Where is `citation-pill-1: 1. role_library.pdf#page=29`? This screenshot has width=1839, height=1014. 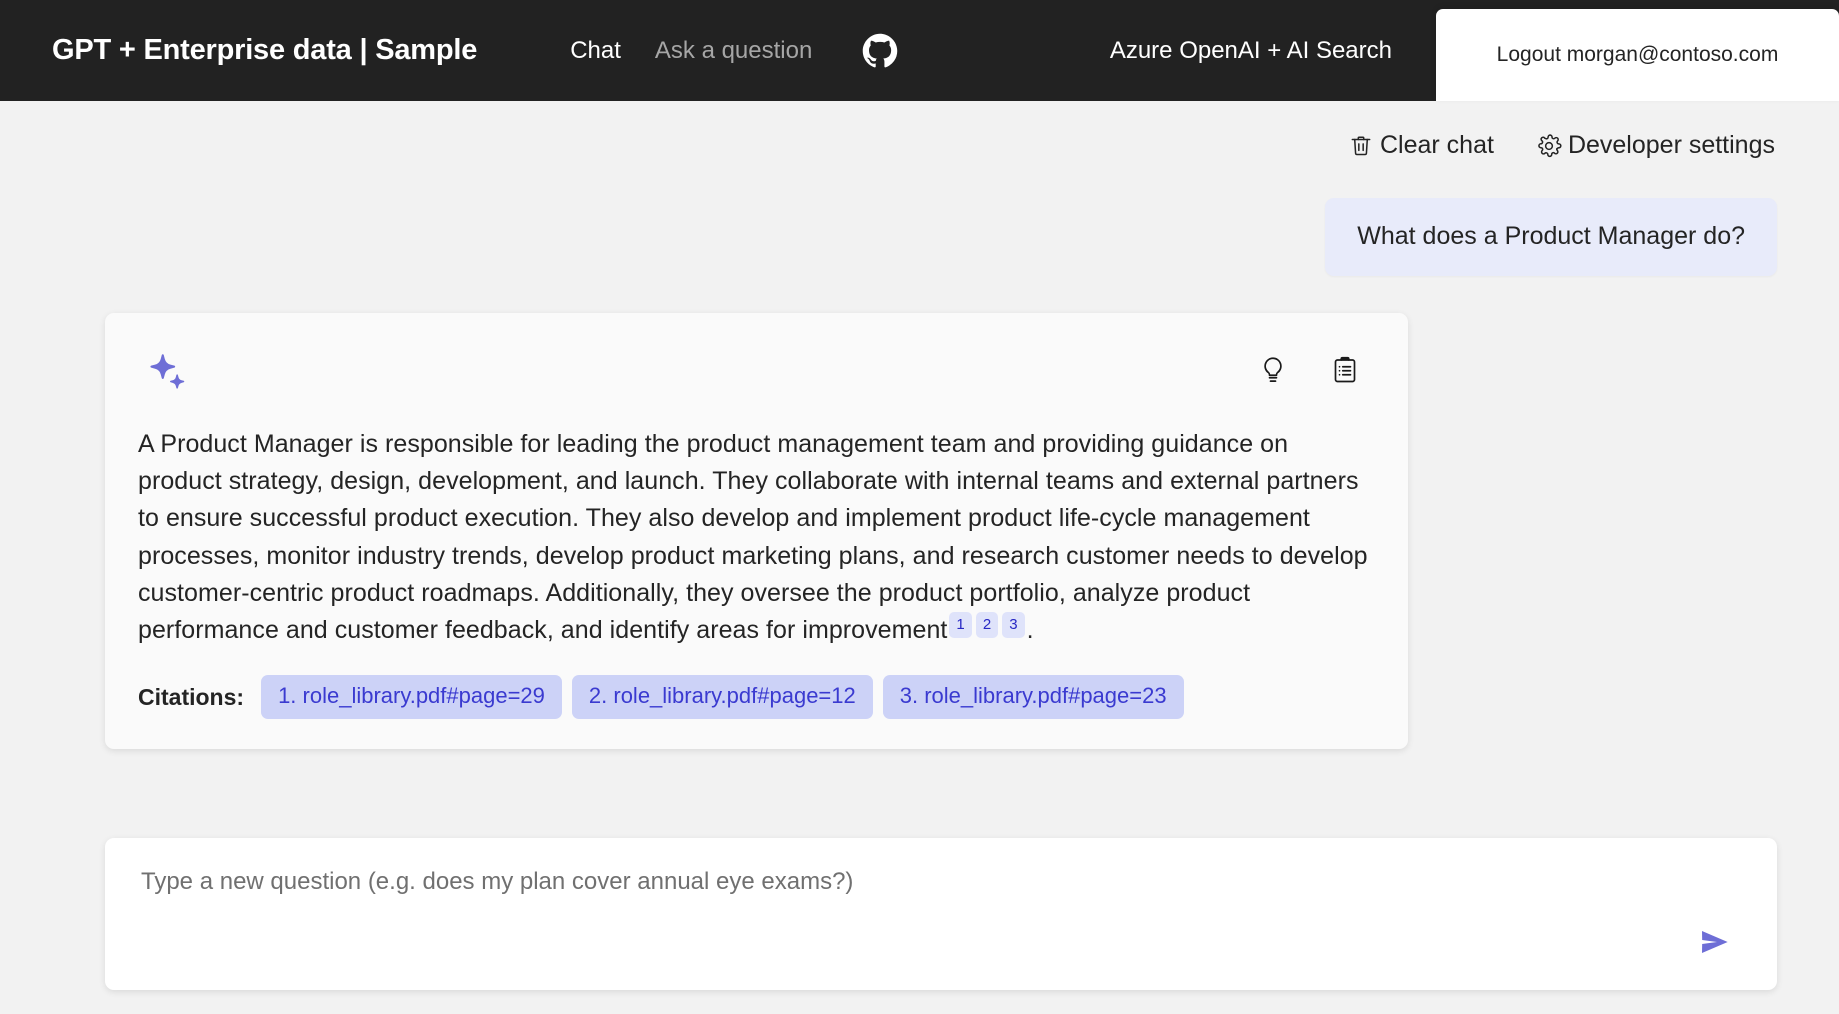 citation-pill-1: 1. role_library.pdf#page=29 is located at coordinates (411, 697).